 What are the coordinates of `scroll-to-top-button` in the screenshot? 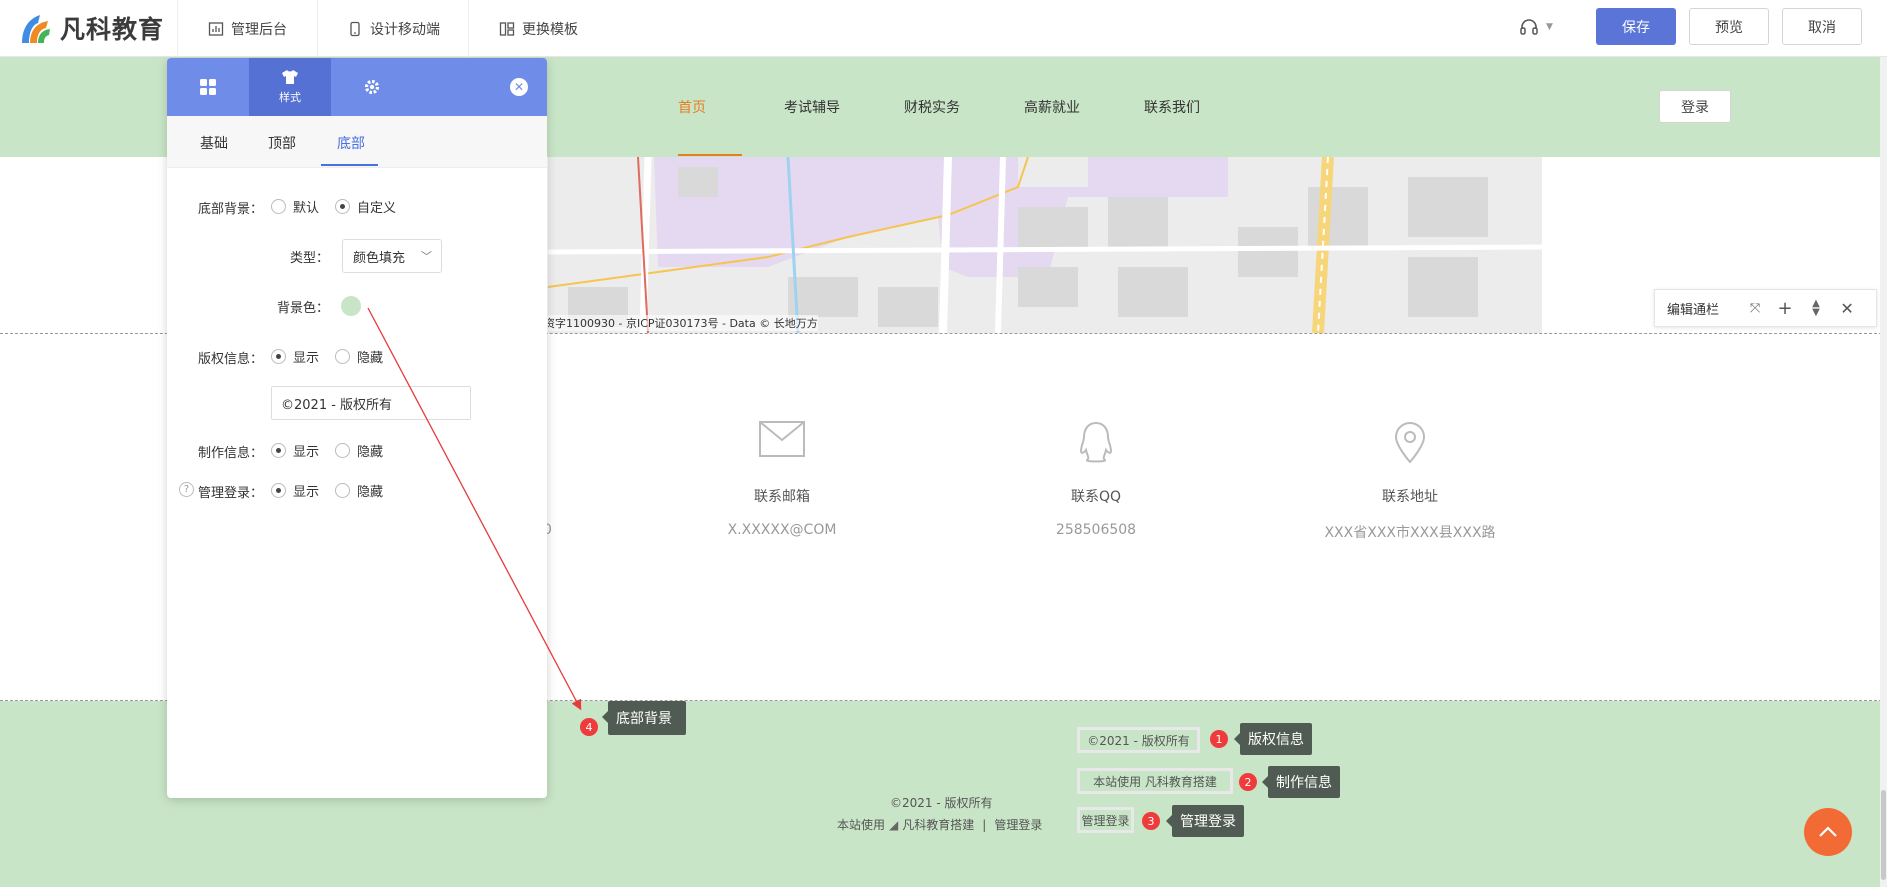 It's located at (1828, 832).